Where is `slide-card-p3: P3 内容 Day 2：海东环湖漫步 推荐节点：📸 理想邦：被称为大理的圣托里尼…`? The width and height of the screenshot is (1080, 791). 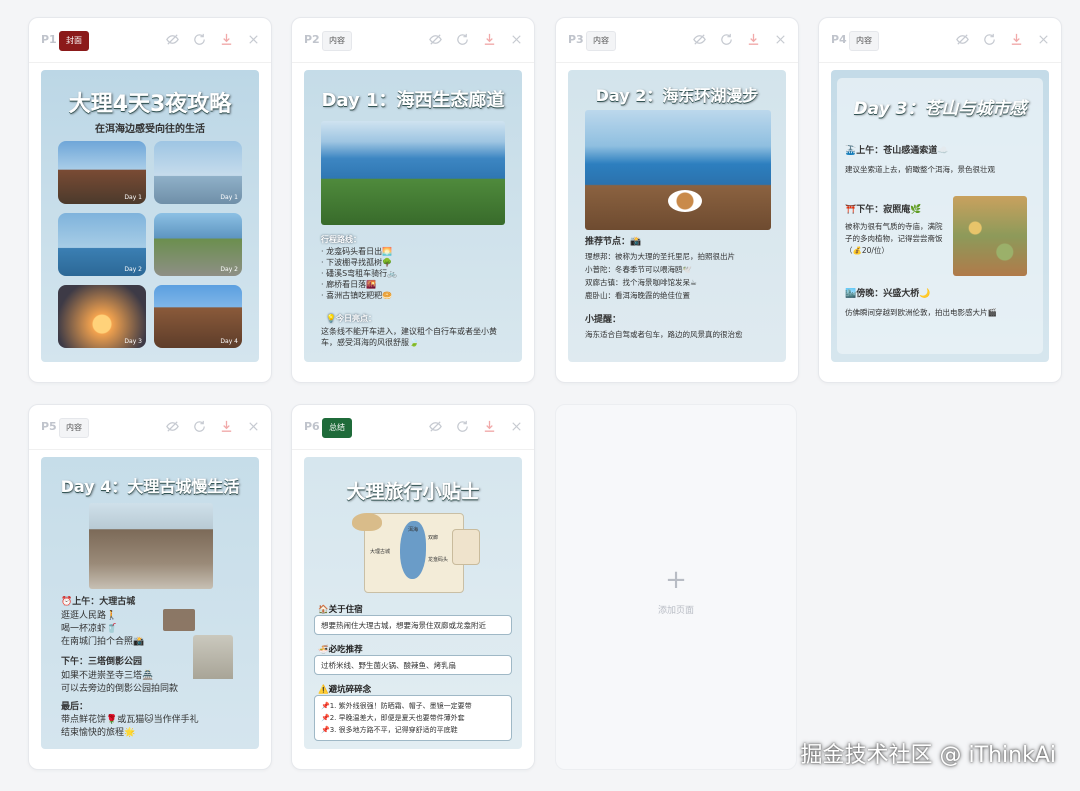 slide-card-p3: P3 内容 Day 2：海东环湖漫步 推荐节点：📸 理想邦：被称为大理的圣托里尼… is located at coordinates (677, 200).